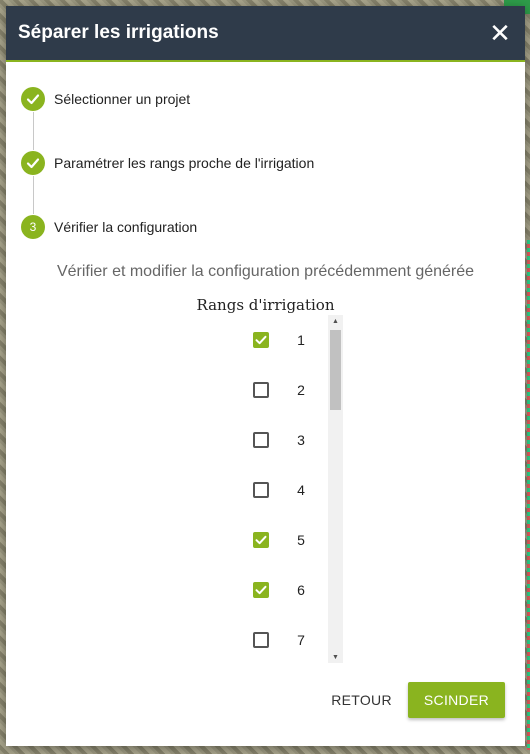  Describe the element at coordinates (361, 700) in the screenshot. I see `back-button: RETOUR` at that location.